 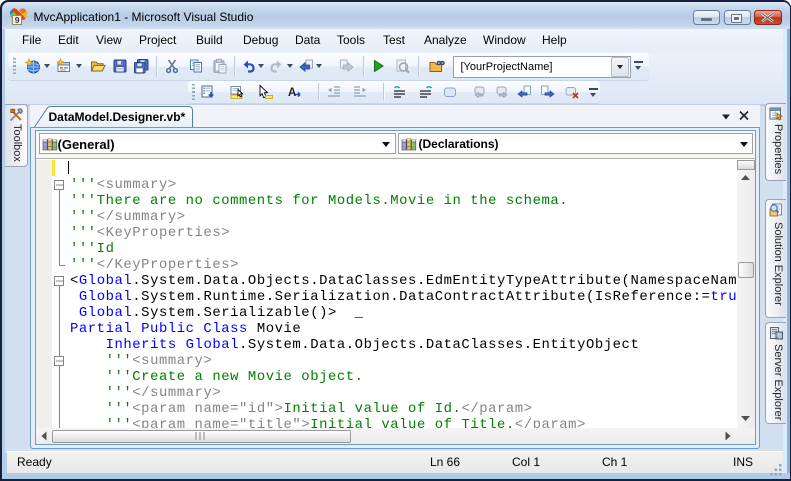 What do you see at coordinates (17, 20) in the screenshot?
I see `svg-text: 9` at bounding box center [17, 20].